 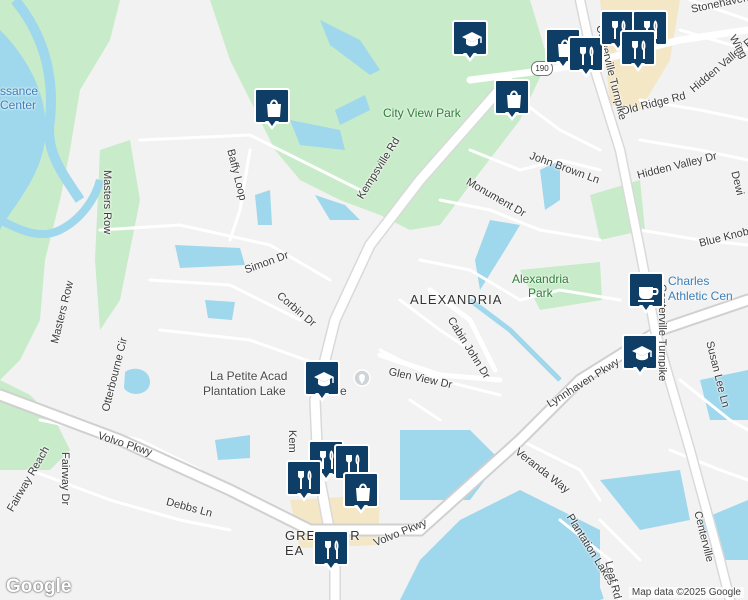 What do you see at coordinates (244, 391) in the screenshot?
I see `poi-label-plantation-lake: Plantation Lake` at bounding box center [244, 391].